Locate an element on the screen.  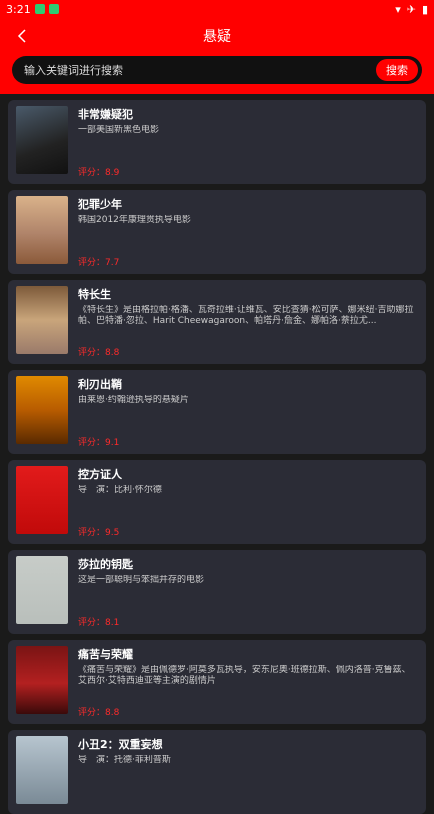
search-input: 输入关键词进行搜索 is located at coordinates (200, 70).